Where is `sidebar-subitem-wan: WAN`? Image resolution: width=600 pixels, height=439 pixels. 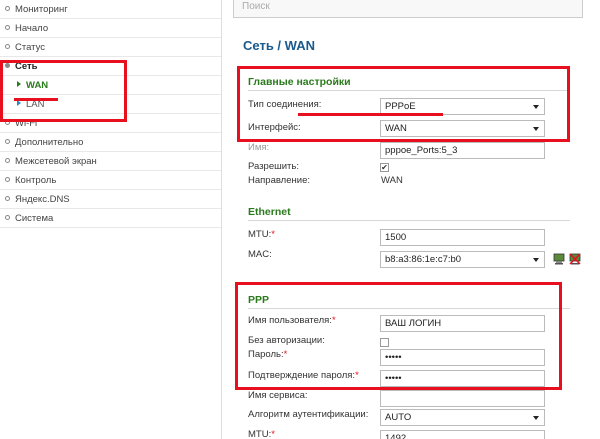 sidebar-subitem-wan: WAN is located at coordinates (110, 85).